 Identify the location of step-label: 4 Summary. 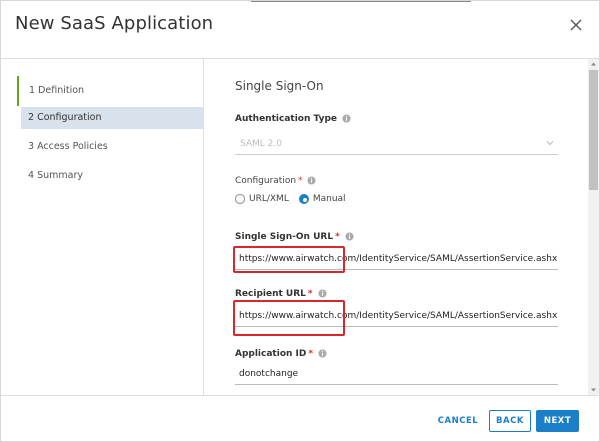
(55, 175).